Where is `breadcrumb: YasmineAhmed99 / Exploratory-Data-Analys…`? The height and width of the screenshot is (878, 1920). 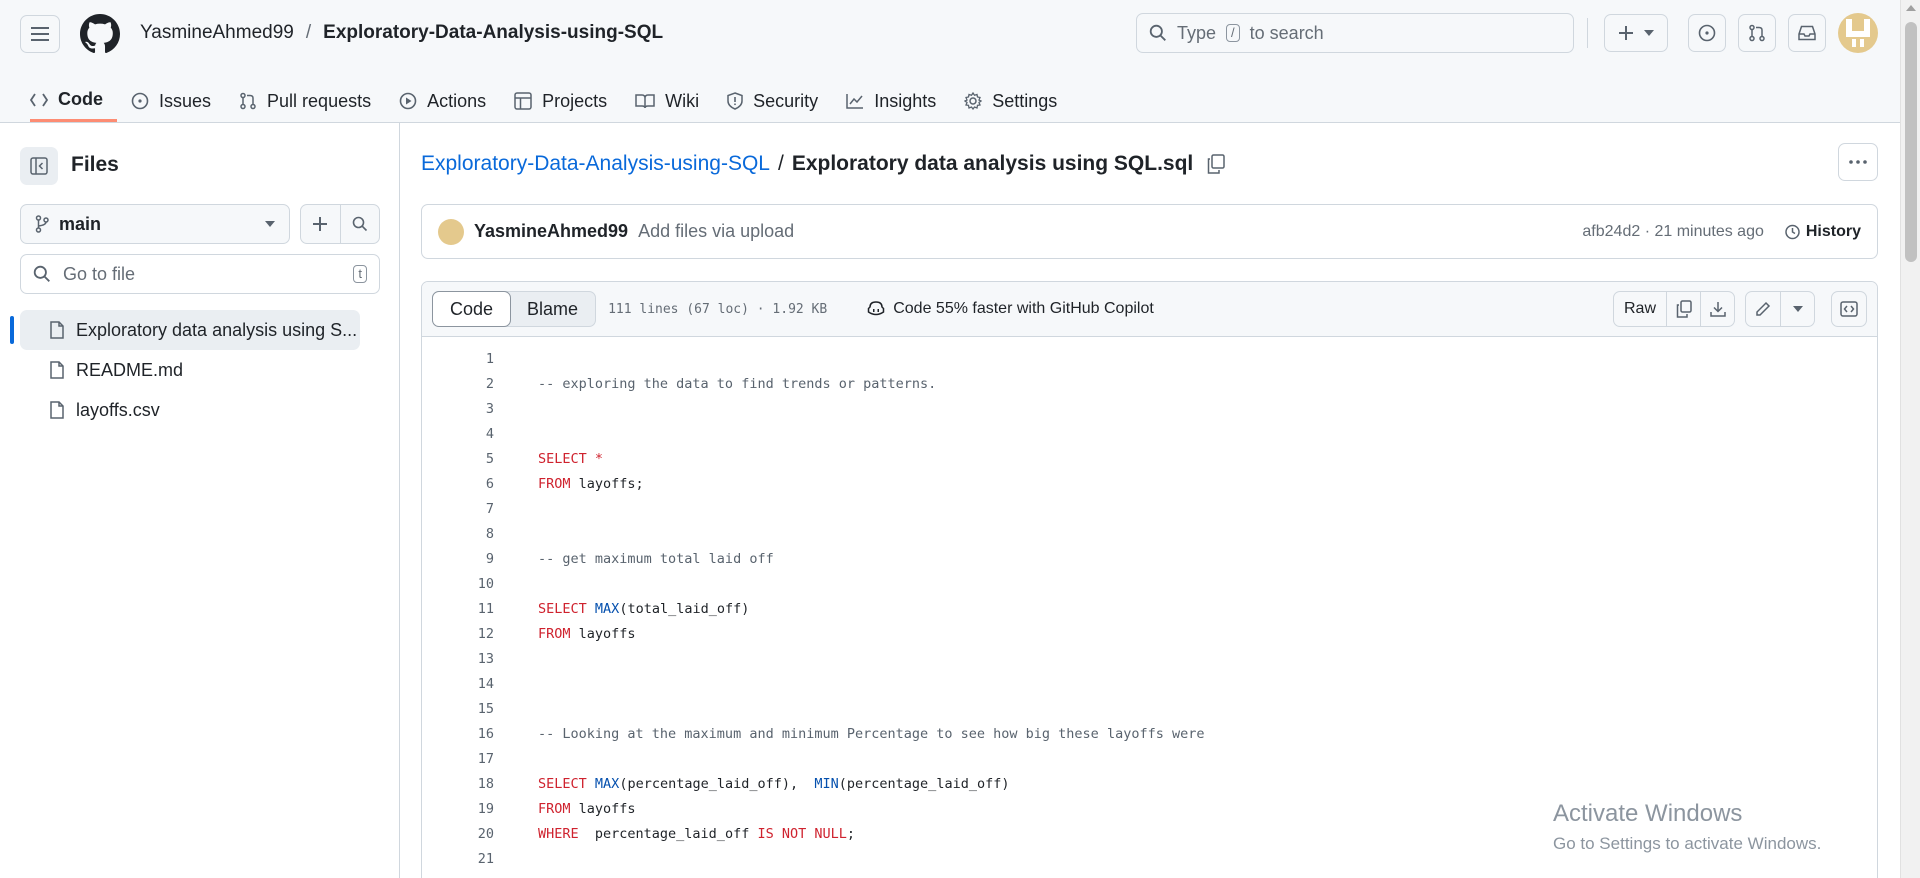
breadcrumb: YasmineAhmed99 / Exploratory-Data-Analys… is located at coordinates (401, 33).